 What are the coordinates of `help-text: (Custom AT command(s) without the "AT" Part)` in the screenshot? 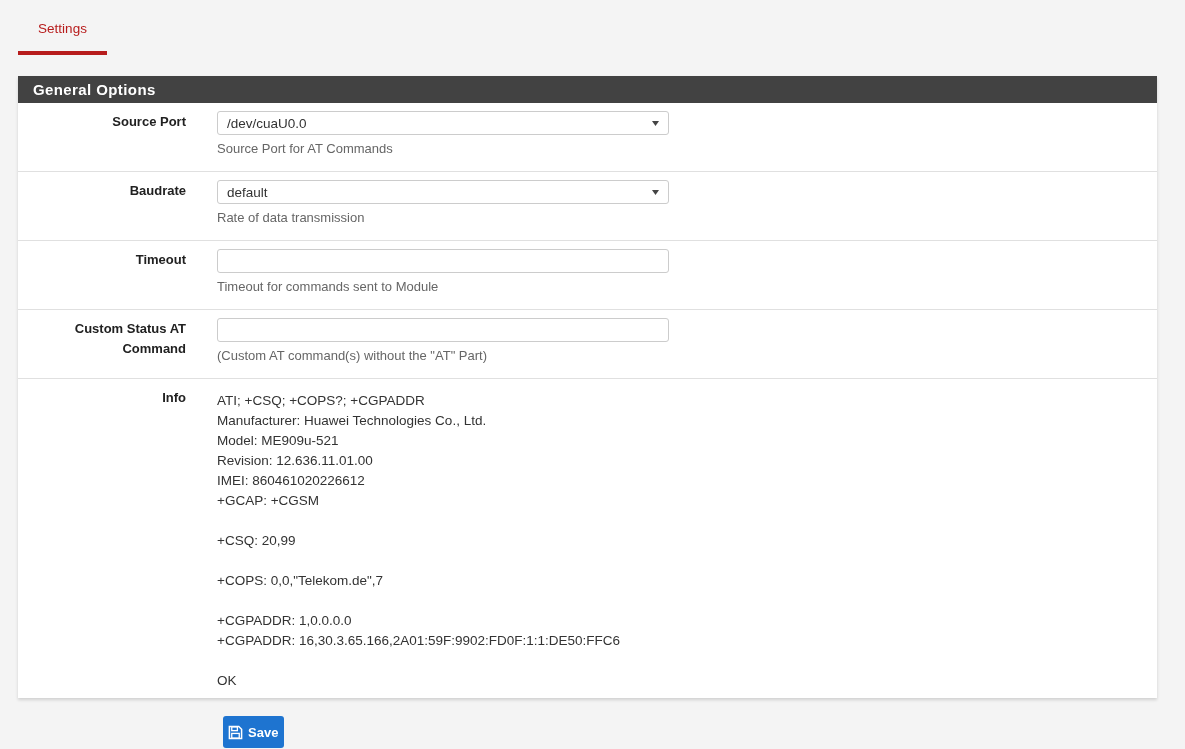 It's located at (353, 355).